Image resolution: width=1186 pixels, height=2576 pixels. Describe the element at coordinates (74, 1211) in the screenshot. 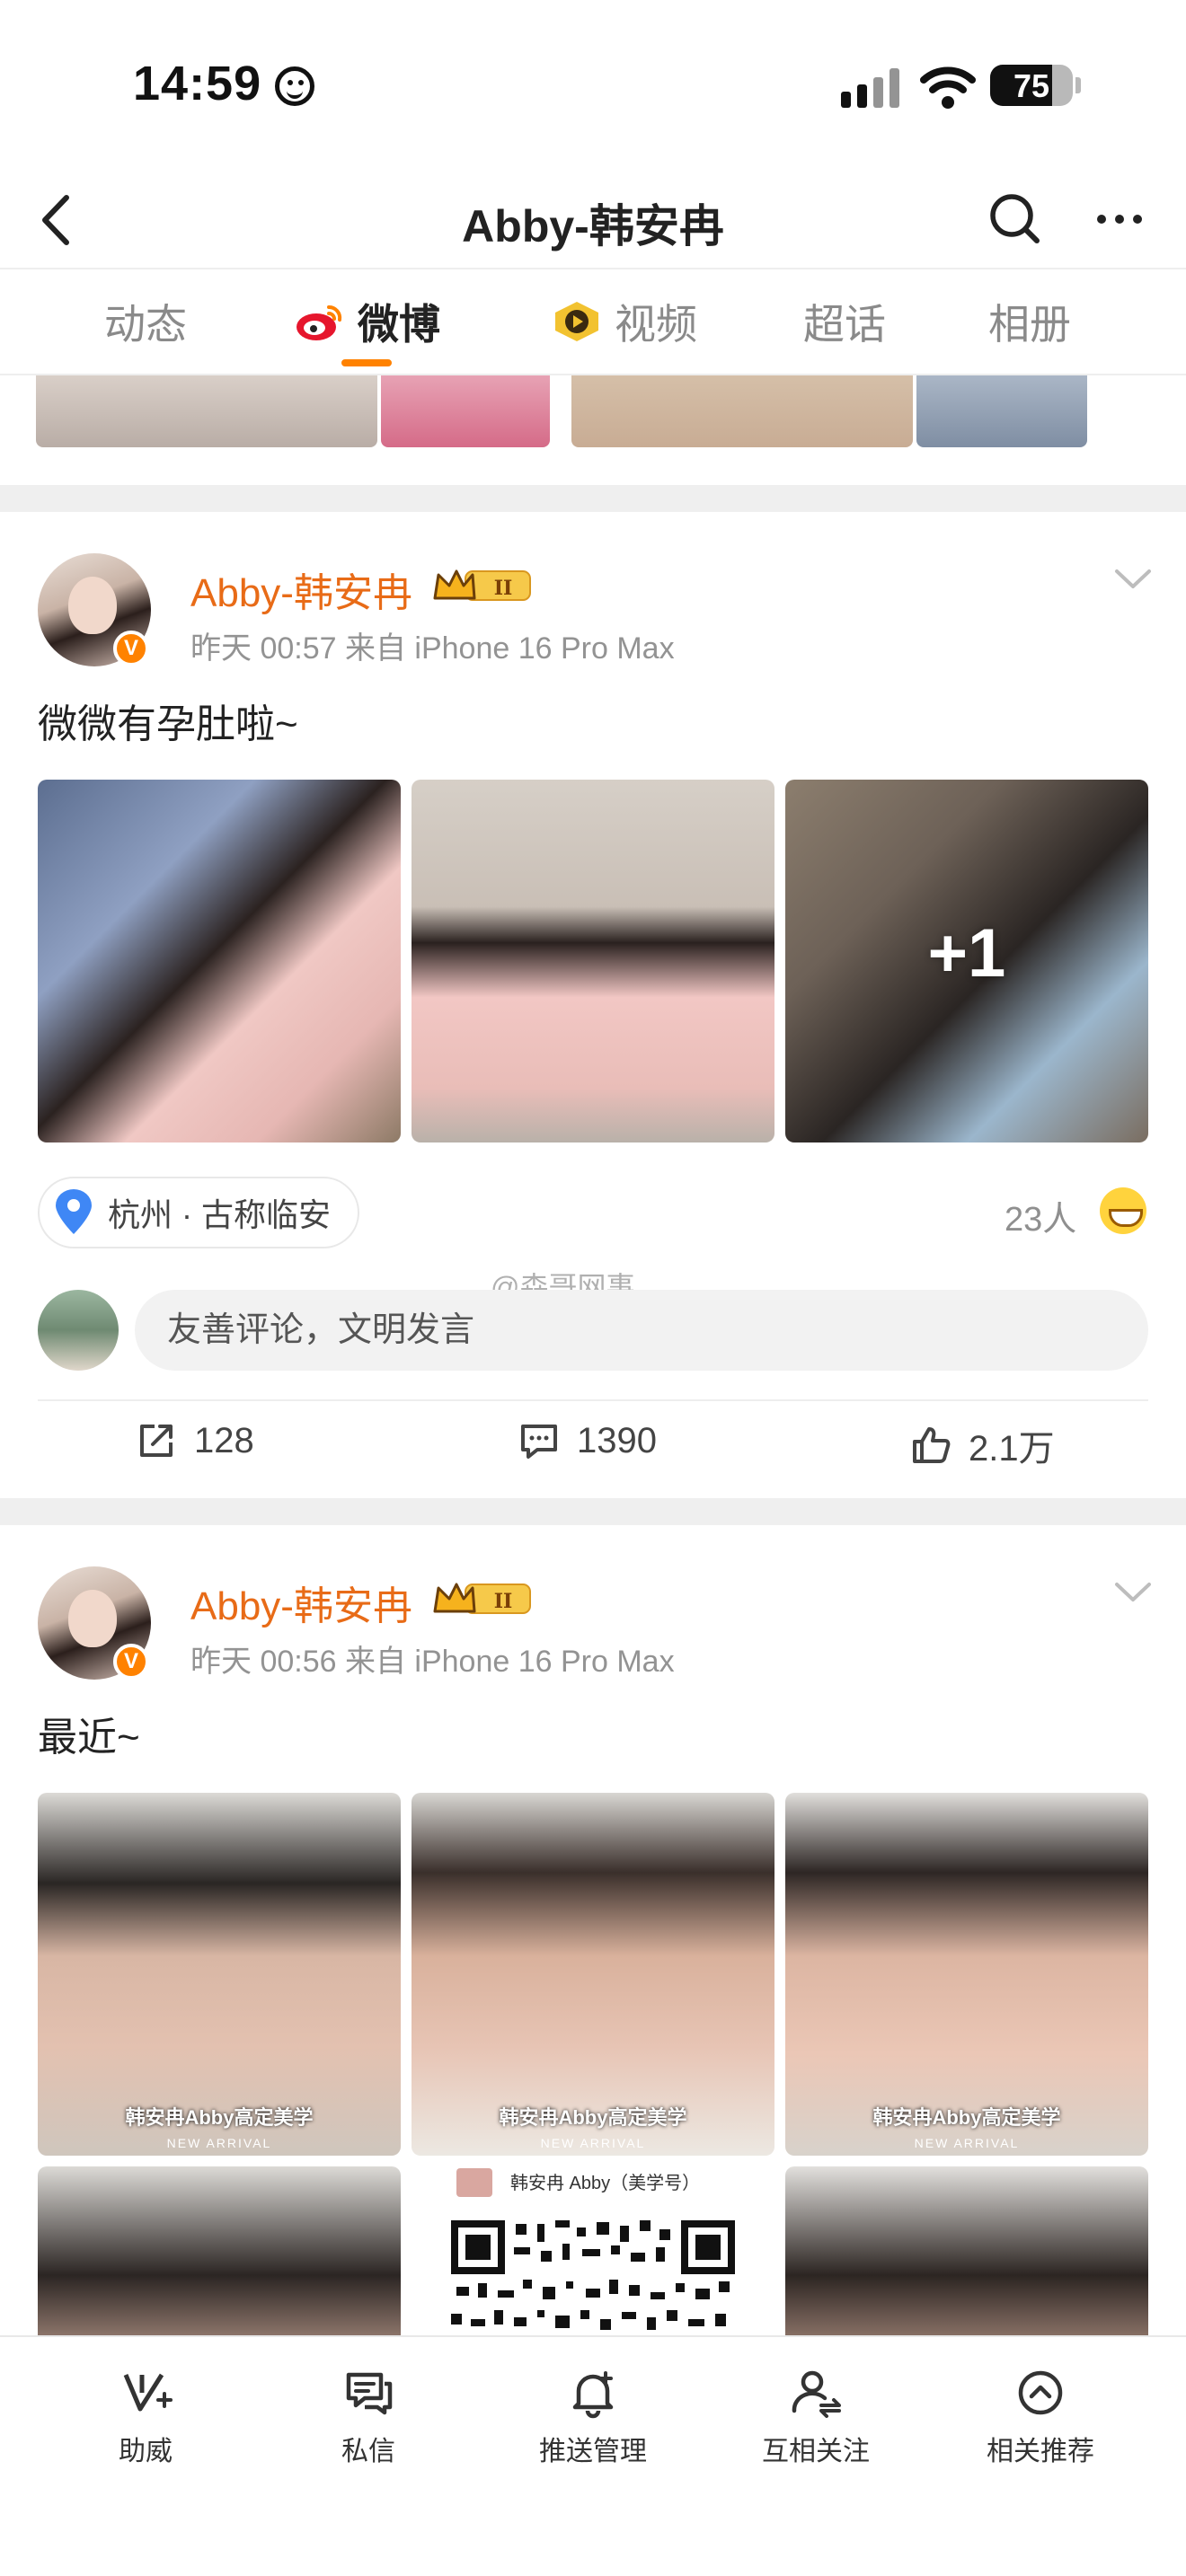

I see `location-pin-icon` at that location.